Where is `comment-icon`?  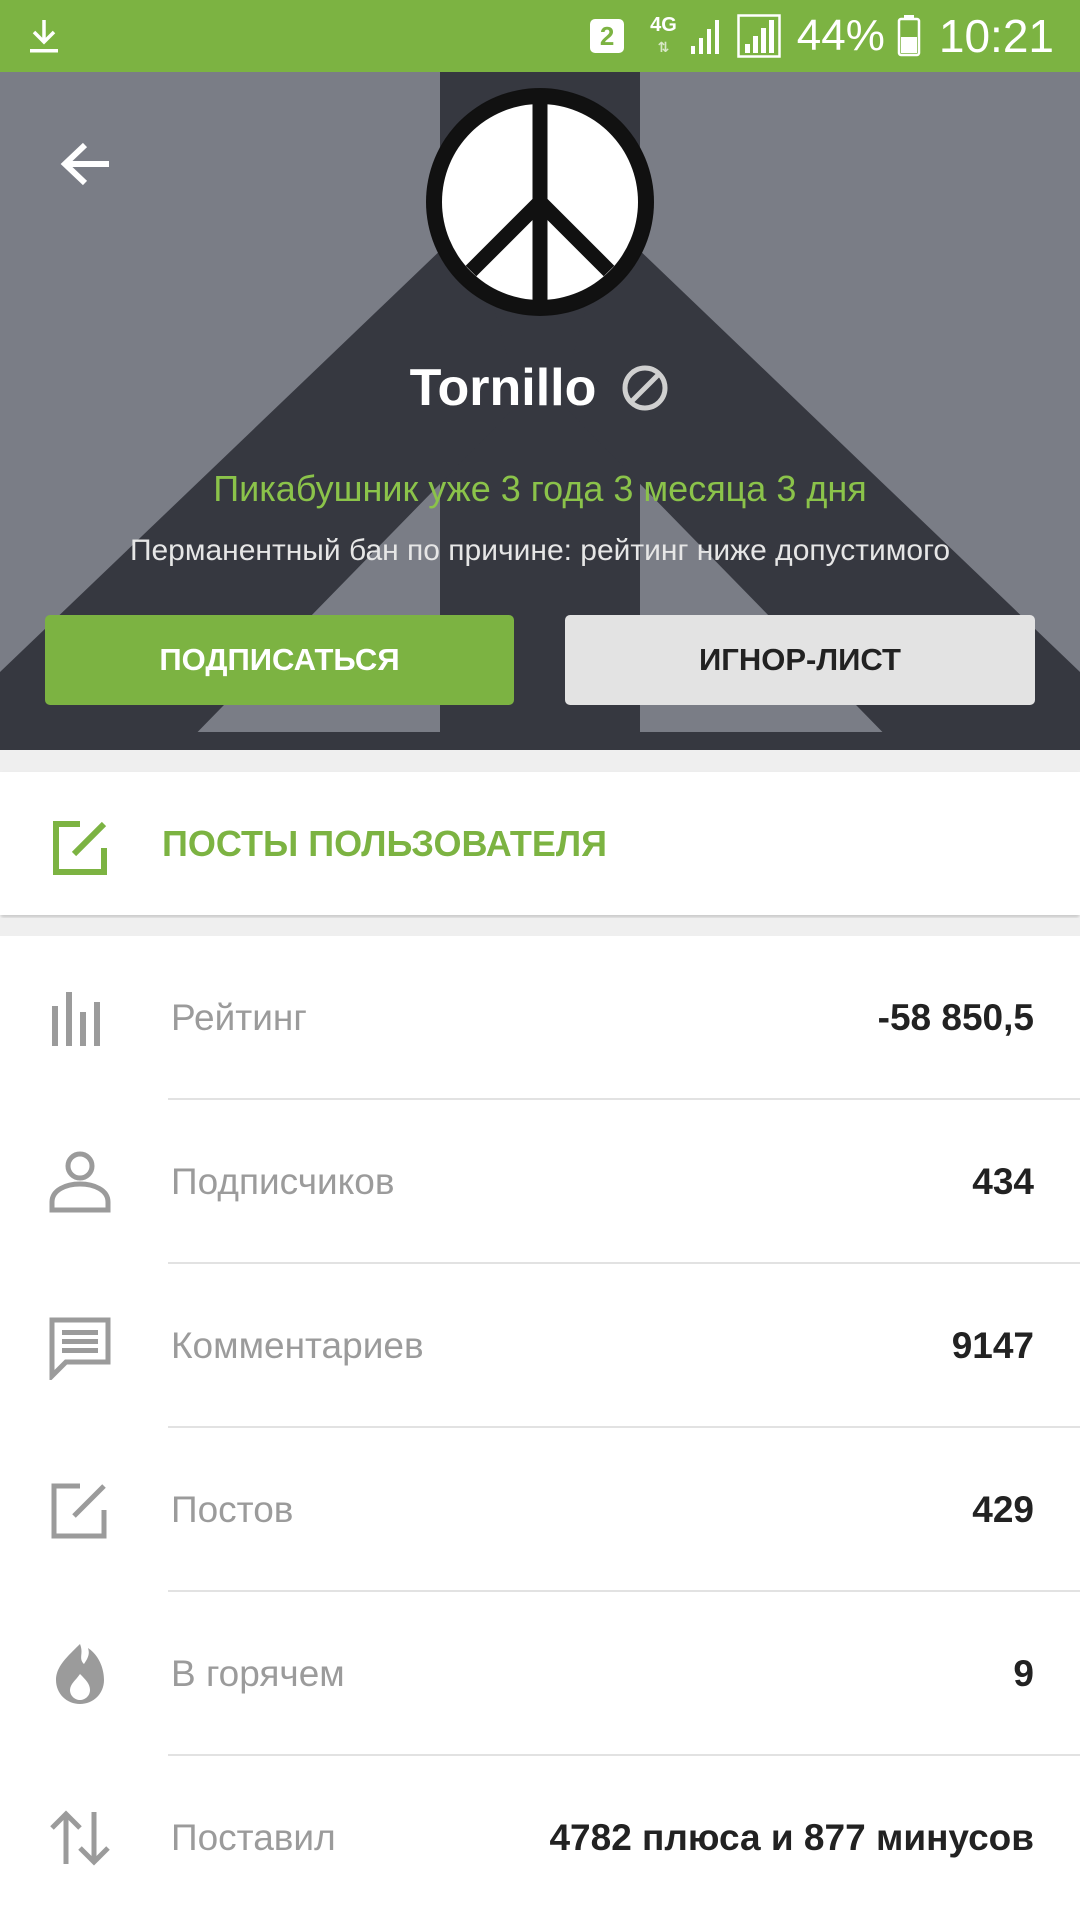
comment-icon is located at coordinates (80, 1348).